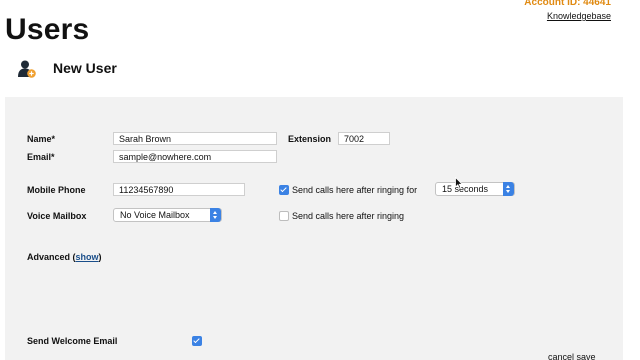 The height and width of the screenshot is (360, 640). I want to click on ring-duration-select: 15 seconds, so click(475, 189).